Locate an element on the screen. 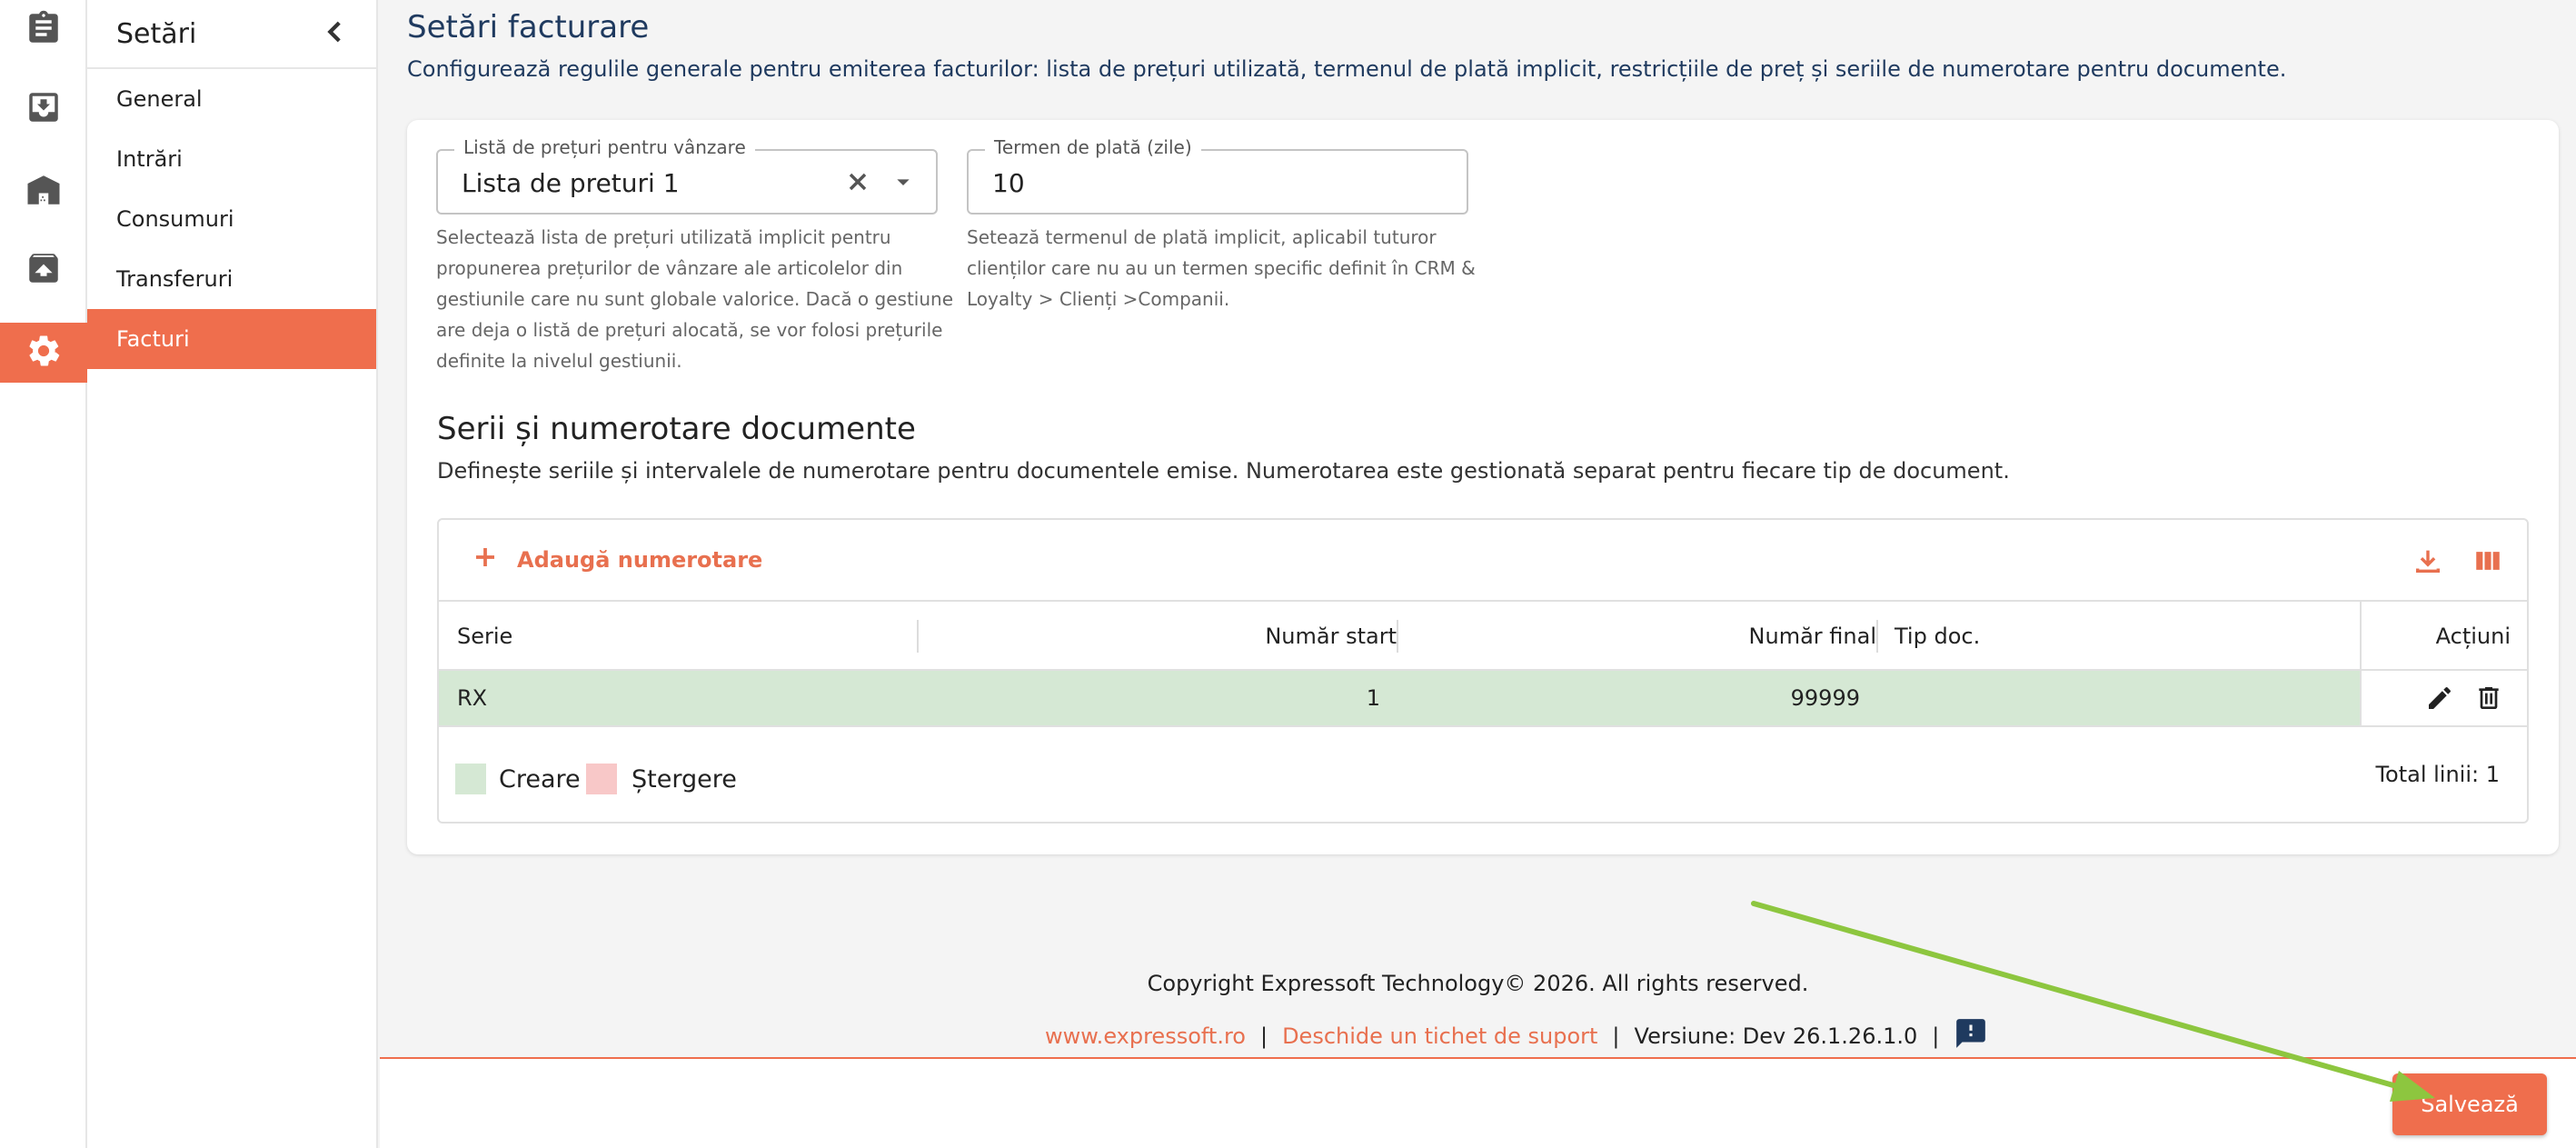 The height and width of the screenshot is (1148, 2576). cell-serie: RX is located at coordinates (472, 698).